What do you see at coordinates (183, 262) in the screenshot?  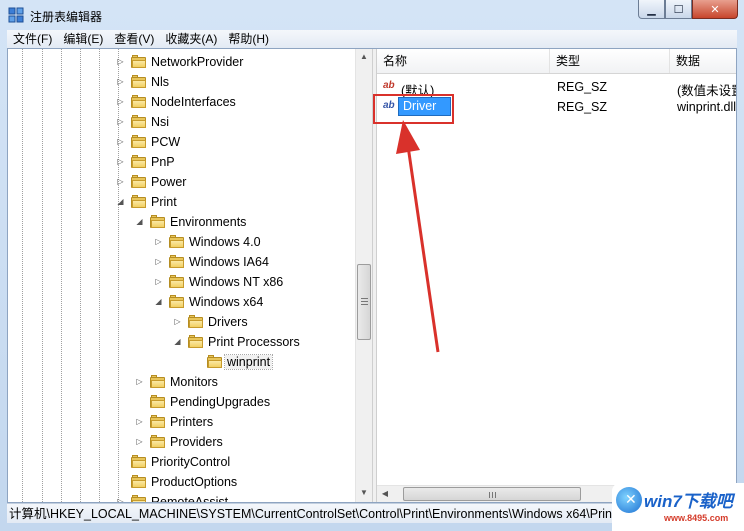 I see `tree-item: ▷ Windows IA64` at bounding box center [183, 262].